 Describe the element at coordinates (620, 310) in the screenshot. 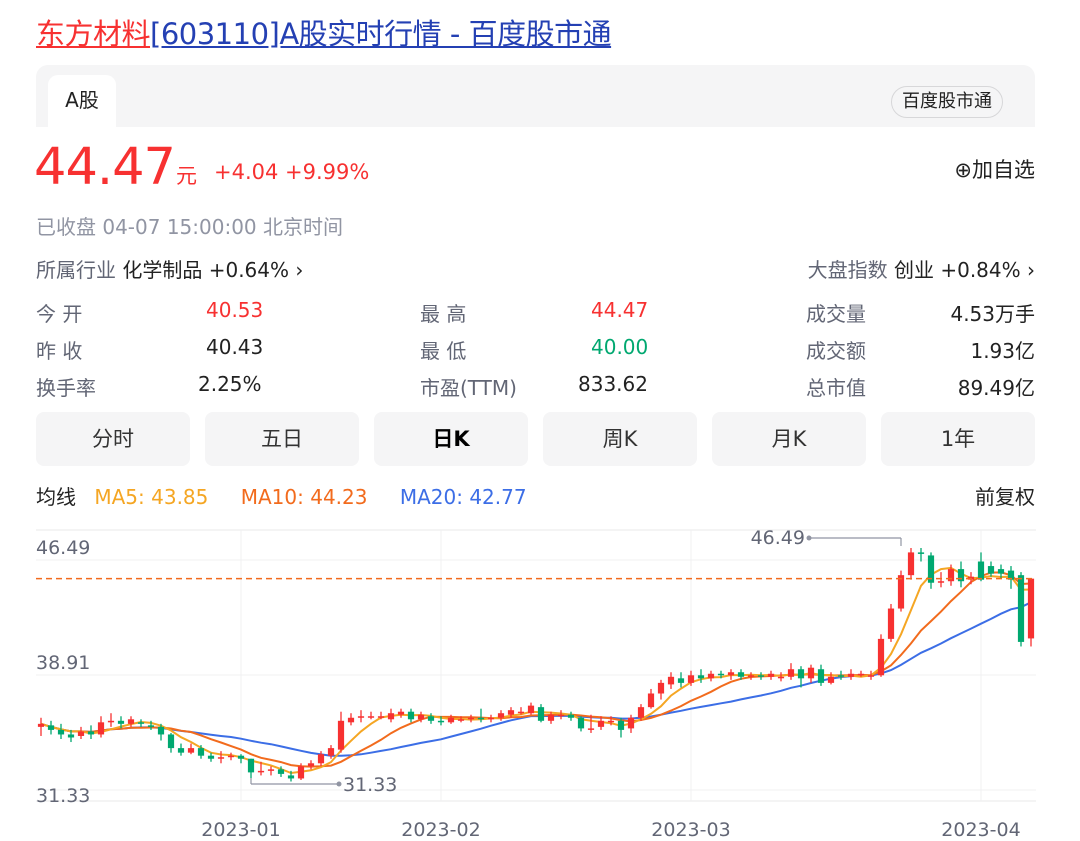

I see `stat-high-value: 44.47` at that location.